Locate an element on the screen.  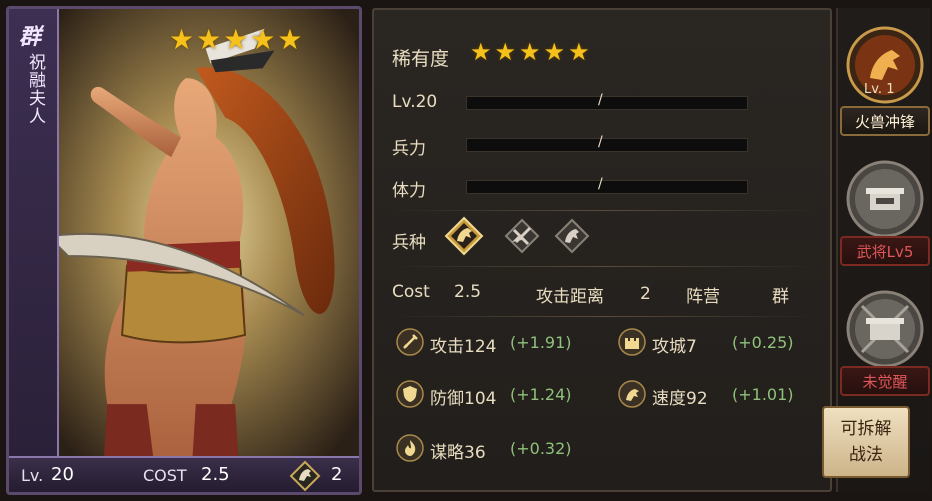
card-cost-label: COST is located at coordinates (165, 475).